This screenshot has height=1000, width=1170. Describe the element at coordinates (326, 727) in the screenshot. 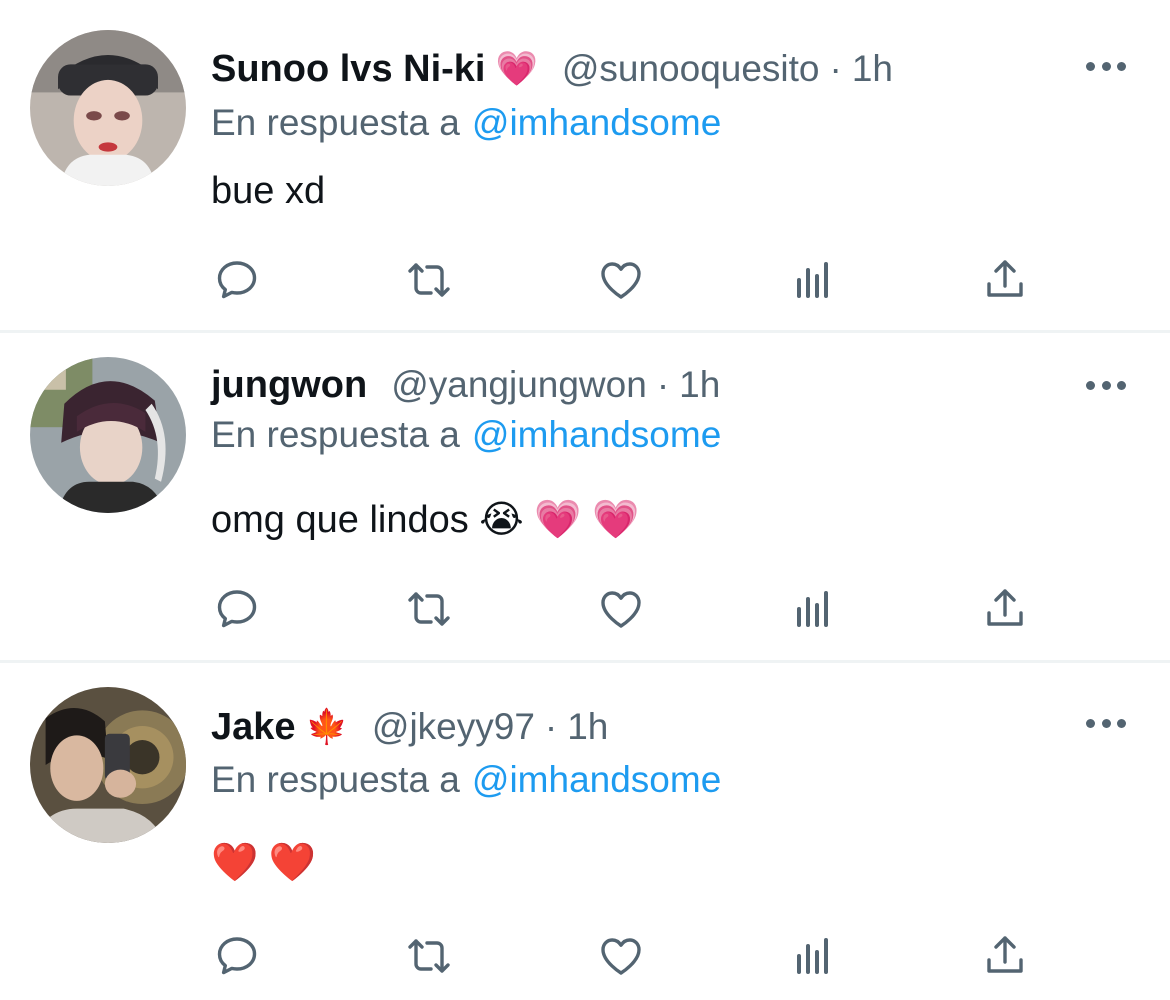

I see `name-emoji: 🍁` at that location.